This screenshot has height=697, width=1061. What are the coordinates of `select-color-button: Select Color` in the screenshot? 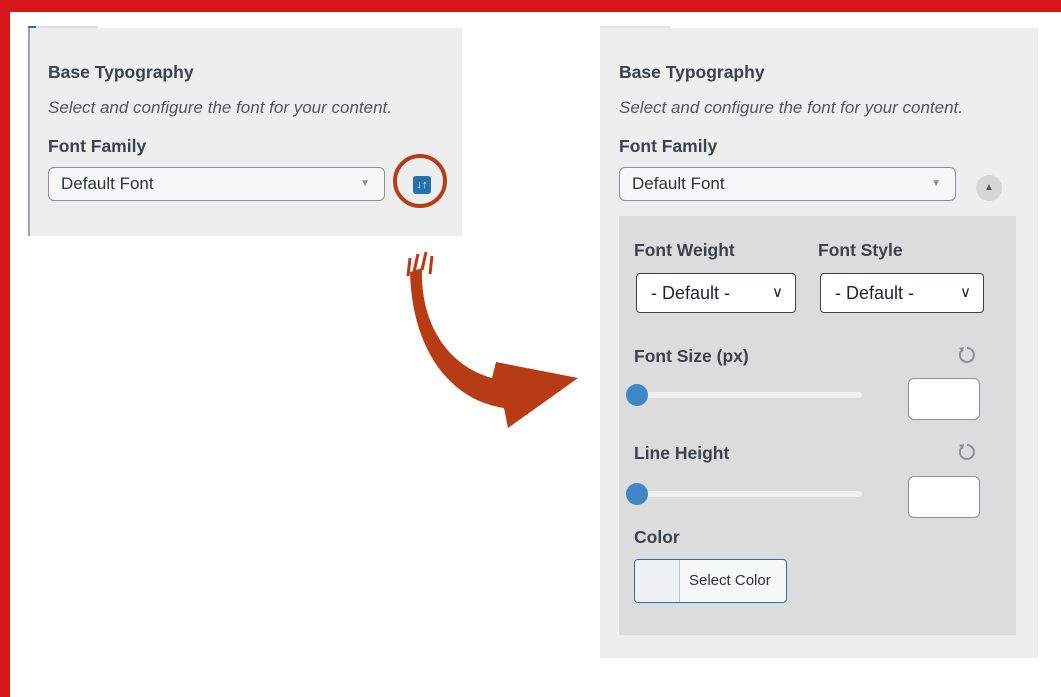 It's located at (710, 581).